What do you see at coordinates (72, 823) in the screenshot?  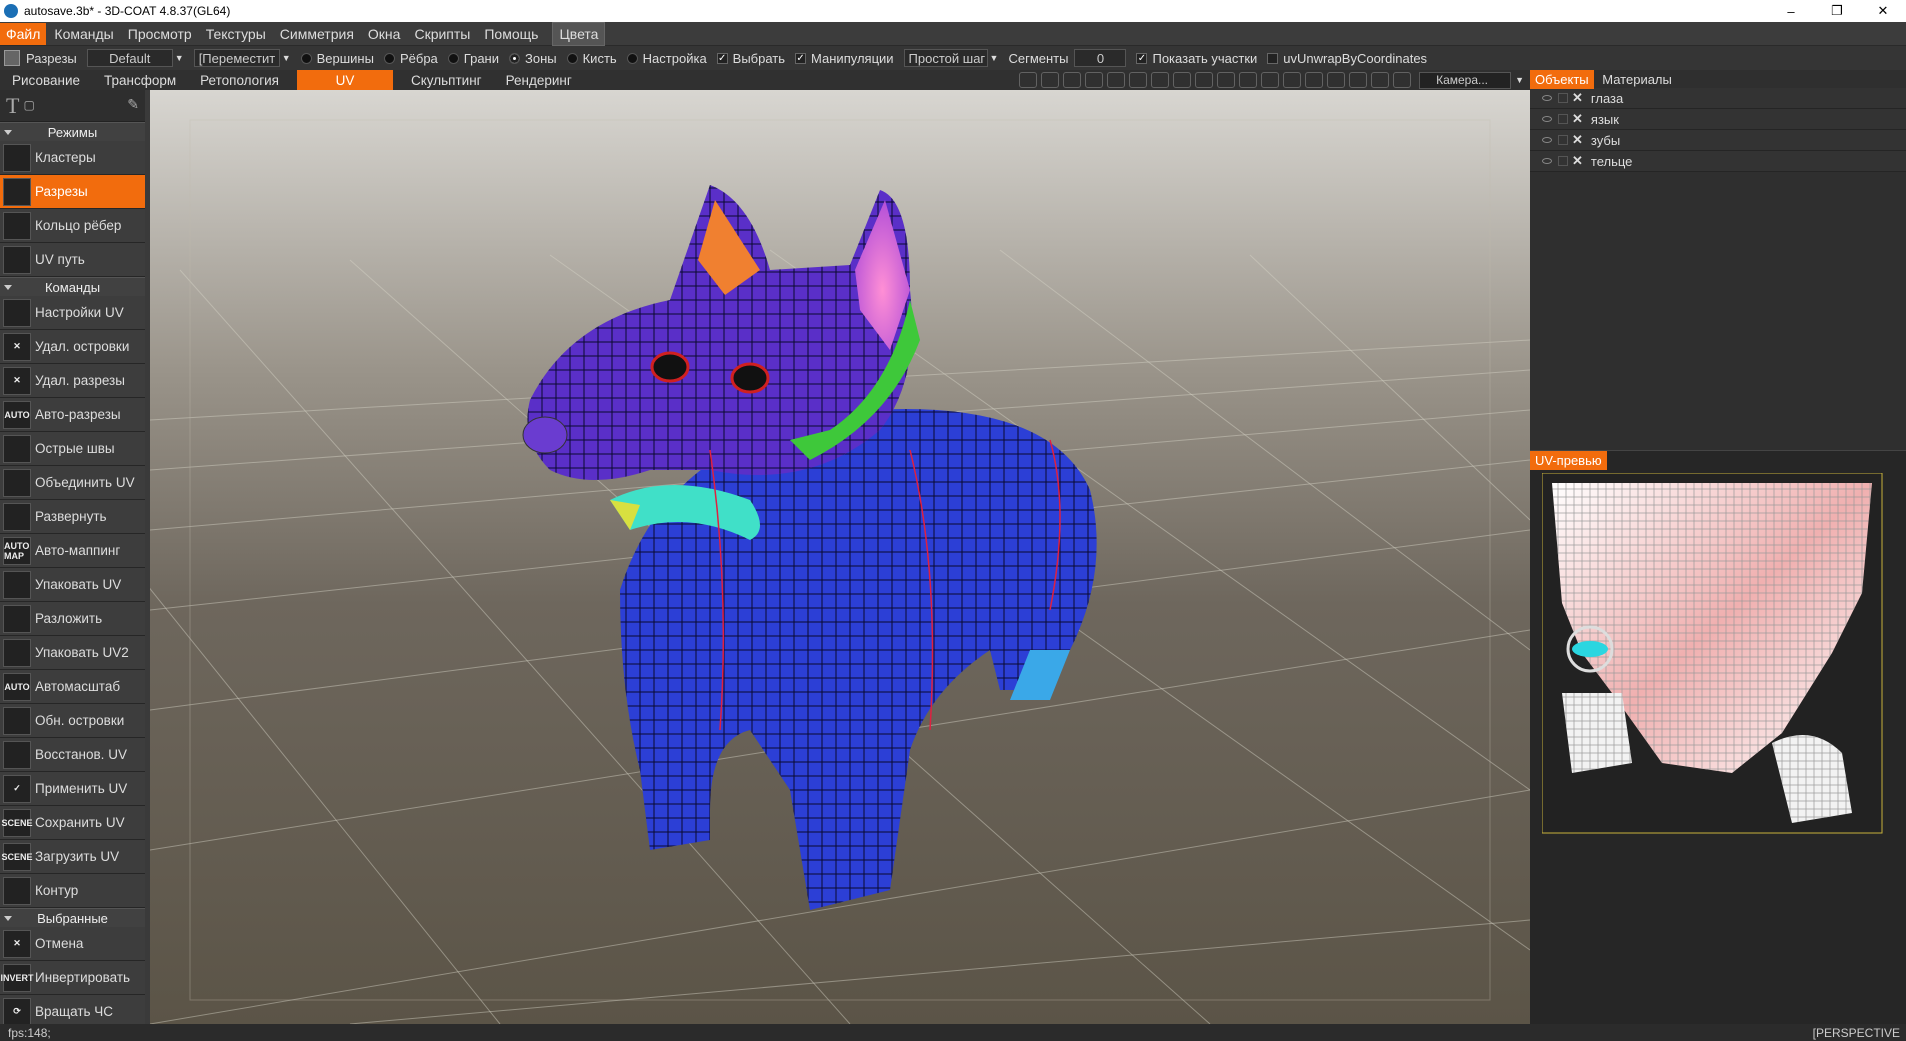 I see `command-button-15: SCENE Сохранить UV` at bounding box center [72, 823].